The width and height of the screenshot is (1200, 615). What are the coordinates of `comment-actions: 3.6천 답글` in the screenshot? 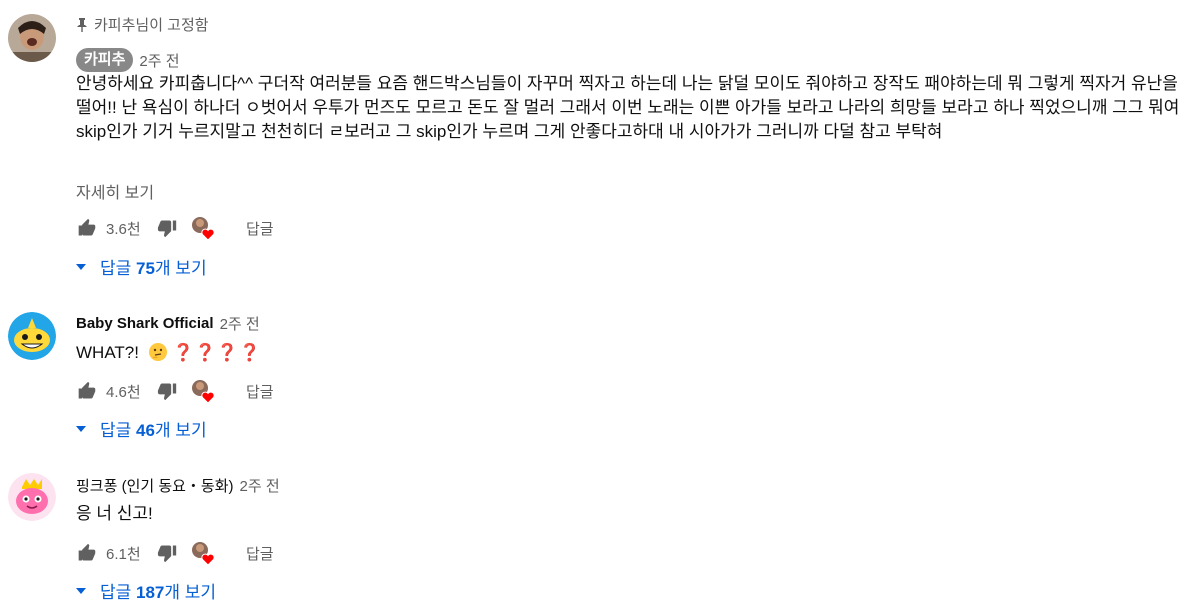 It's located at (175, 228).